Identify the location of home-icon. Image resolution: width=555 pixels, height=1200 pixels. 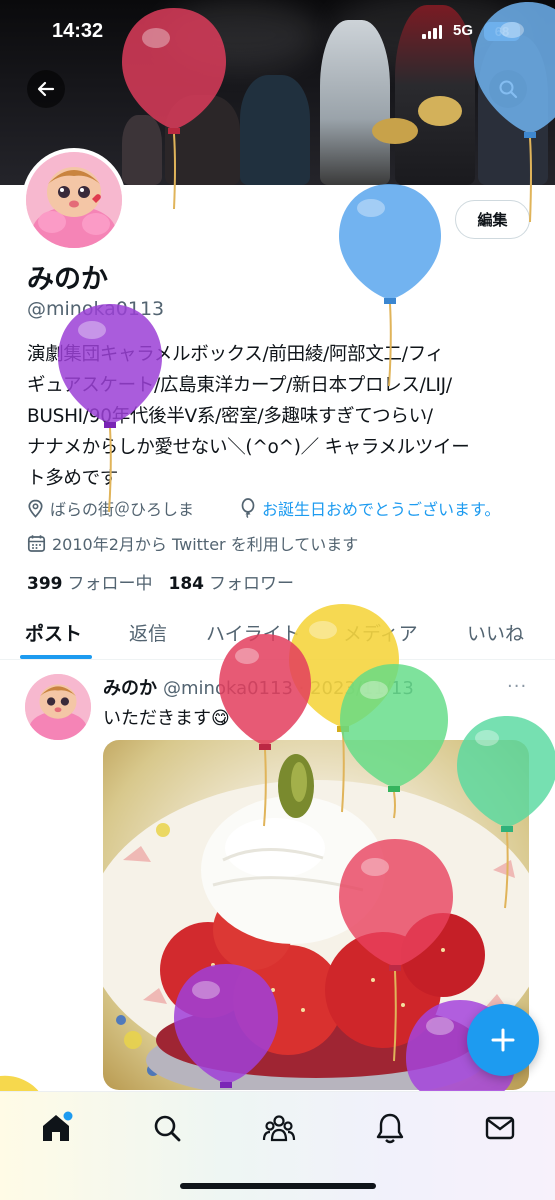
(58, 1126).